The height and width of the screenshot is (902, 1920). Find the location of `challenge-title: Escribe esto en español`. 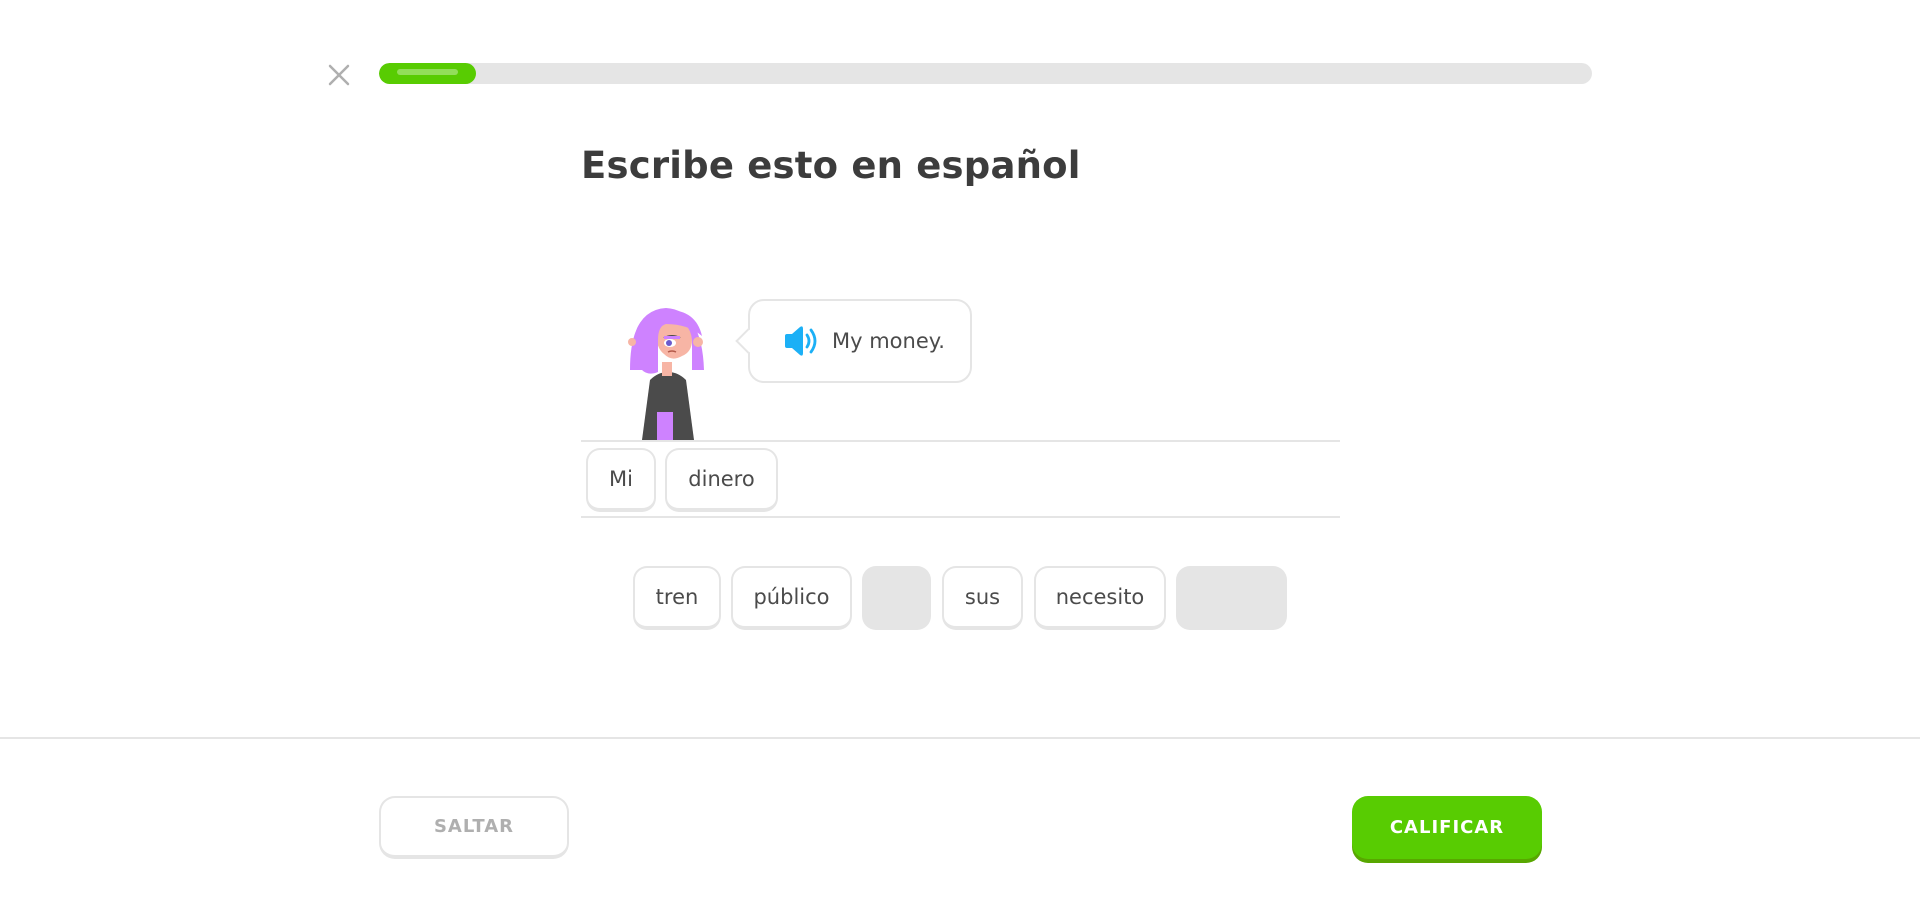

challenge-title: Escribe esto en español is located at coordinates (831, 165).